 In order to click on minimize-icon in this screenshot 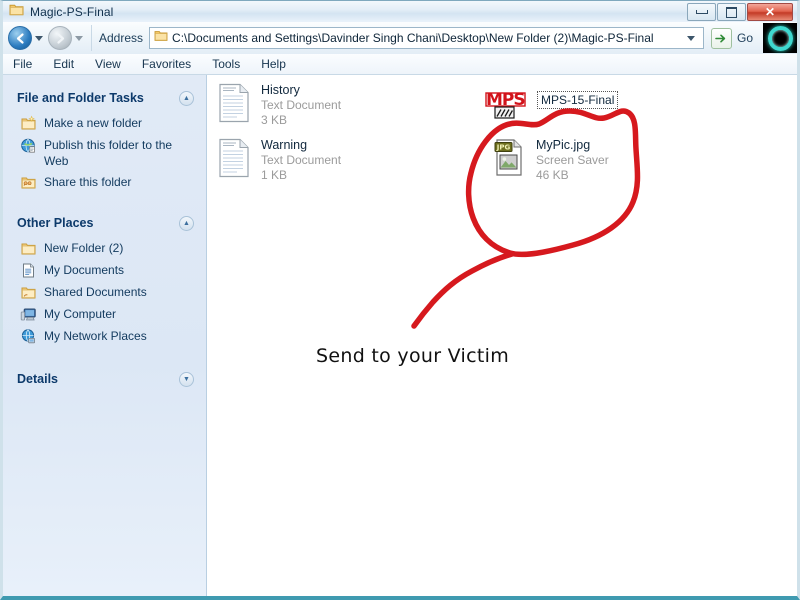, I will do `click(701, 12)`.